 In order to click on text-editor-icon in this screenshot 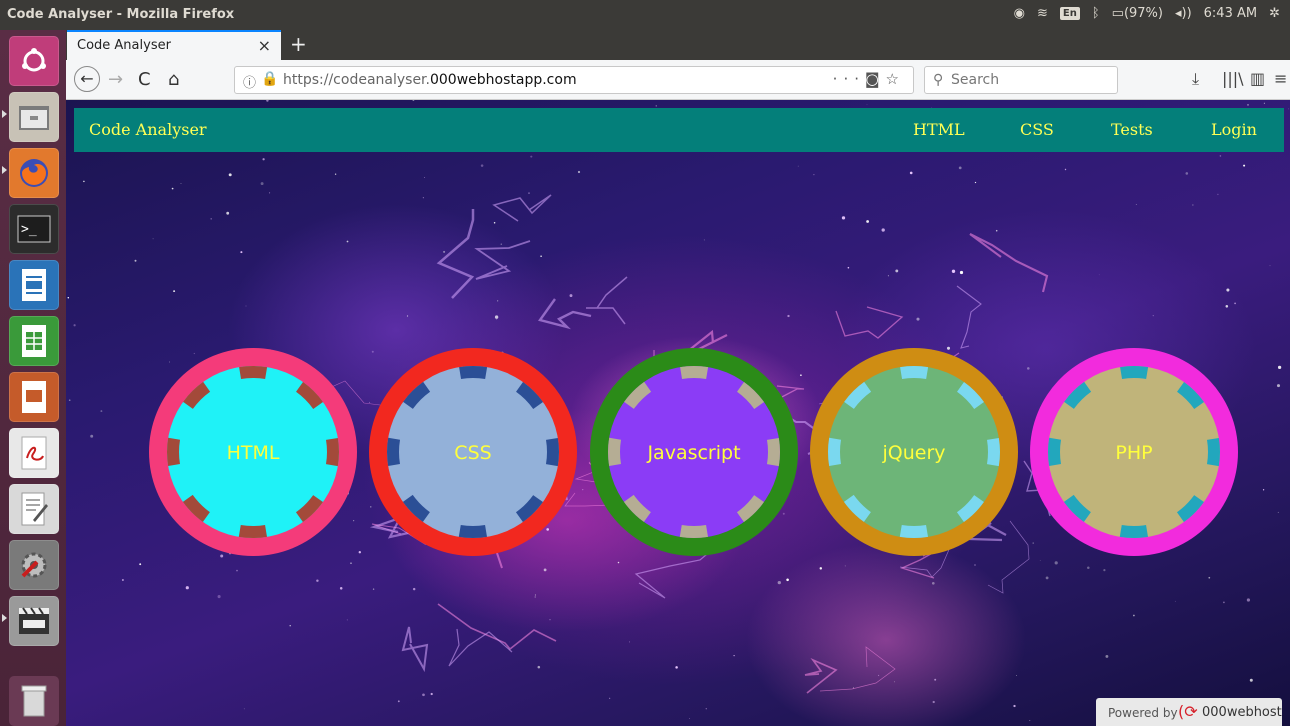, I will do `click(34, 509)`.